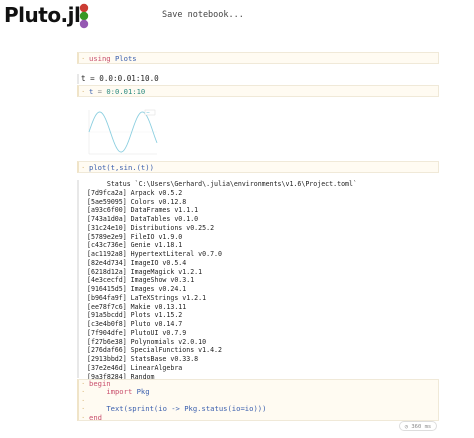  Describe the element at coordinates (135, 324) in the screenshot. I see `package-line: [c3e4b0f8] Pluto v0.14.7` at that location.